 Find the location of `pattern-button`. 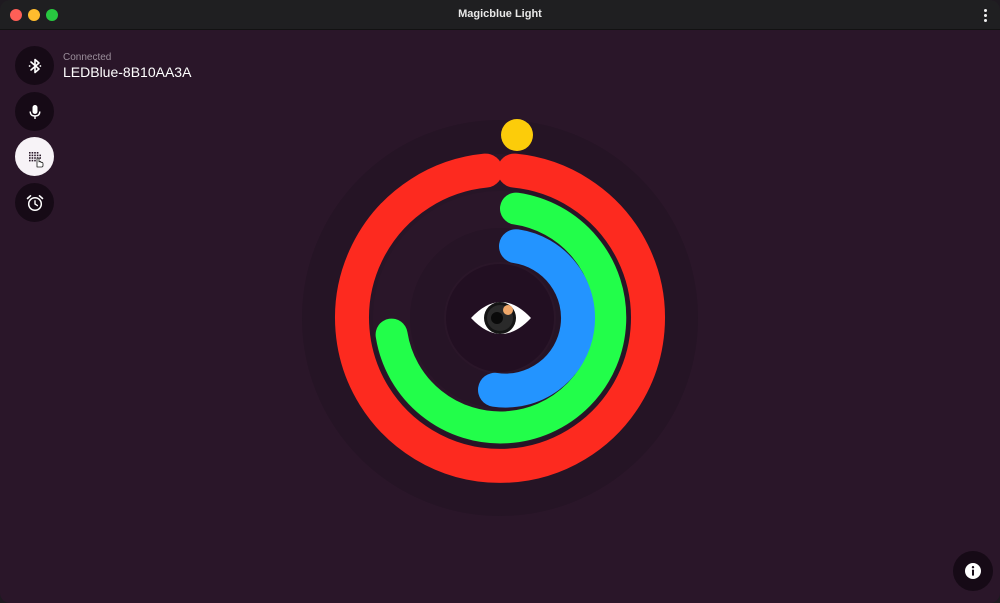

pattern-button is located at coordinates (34, 156).